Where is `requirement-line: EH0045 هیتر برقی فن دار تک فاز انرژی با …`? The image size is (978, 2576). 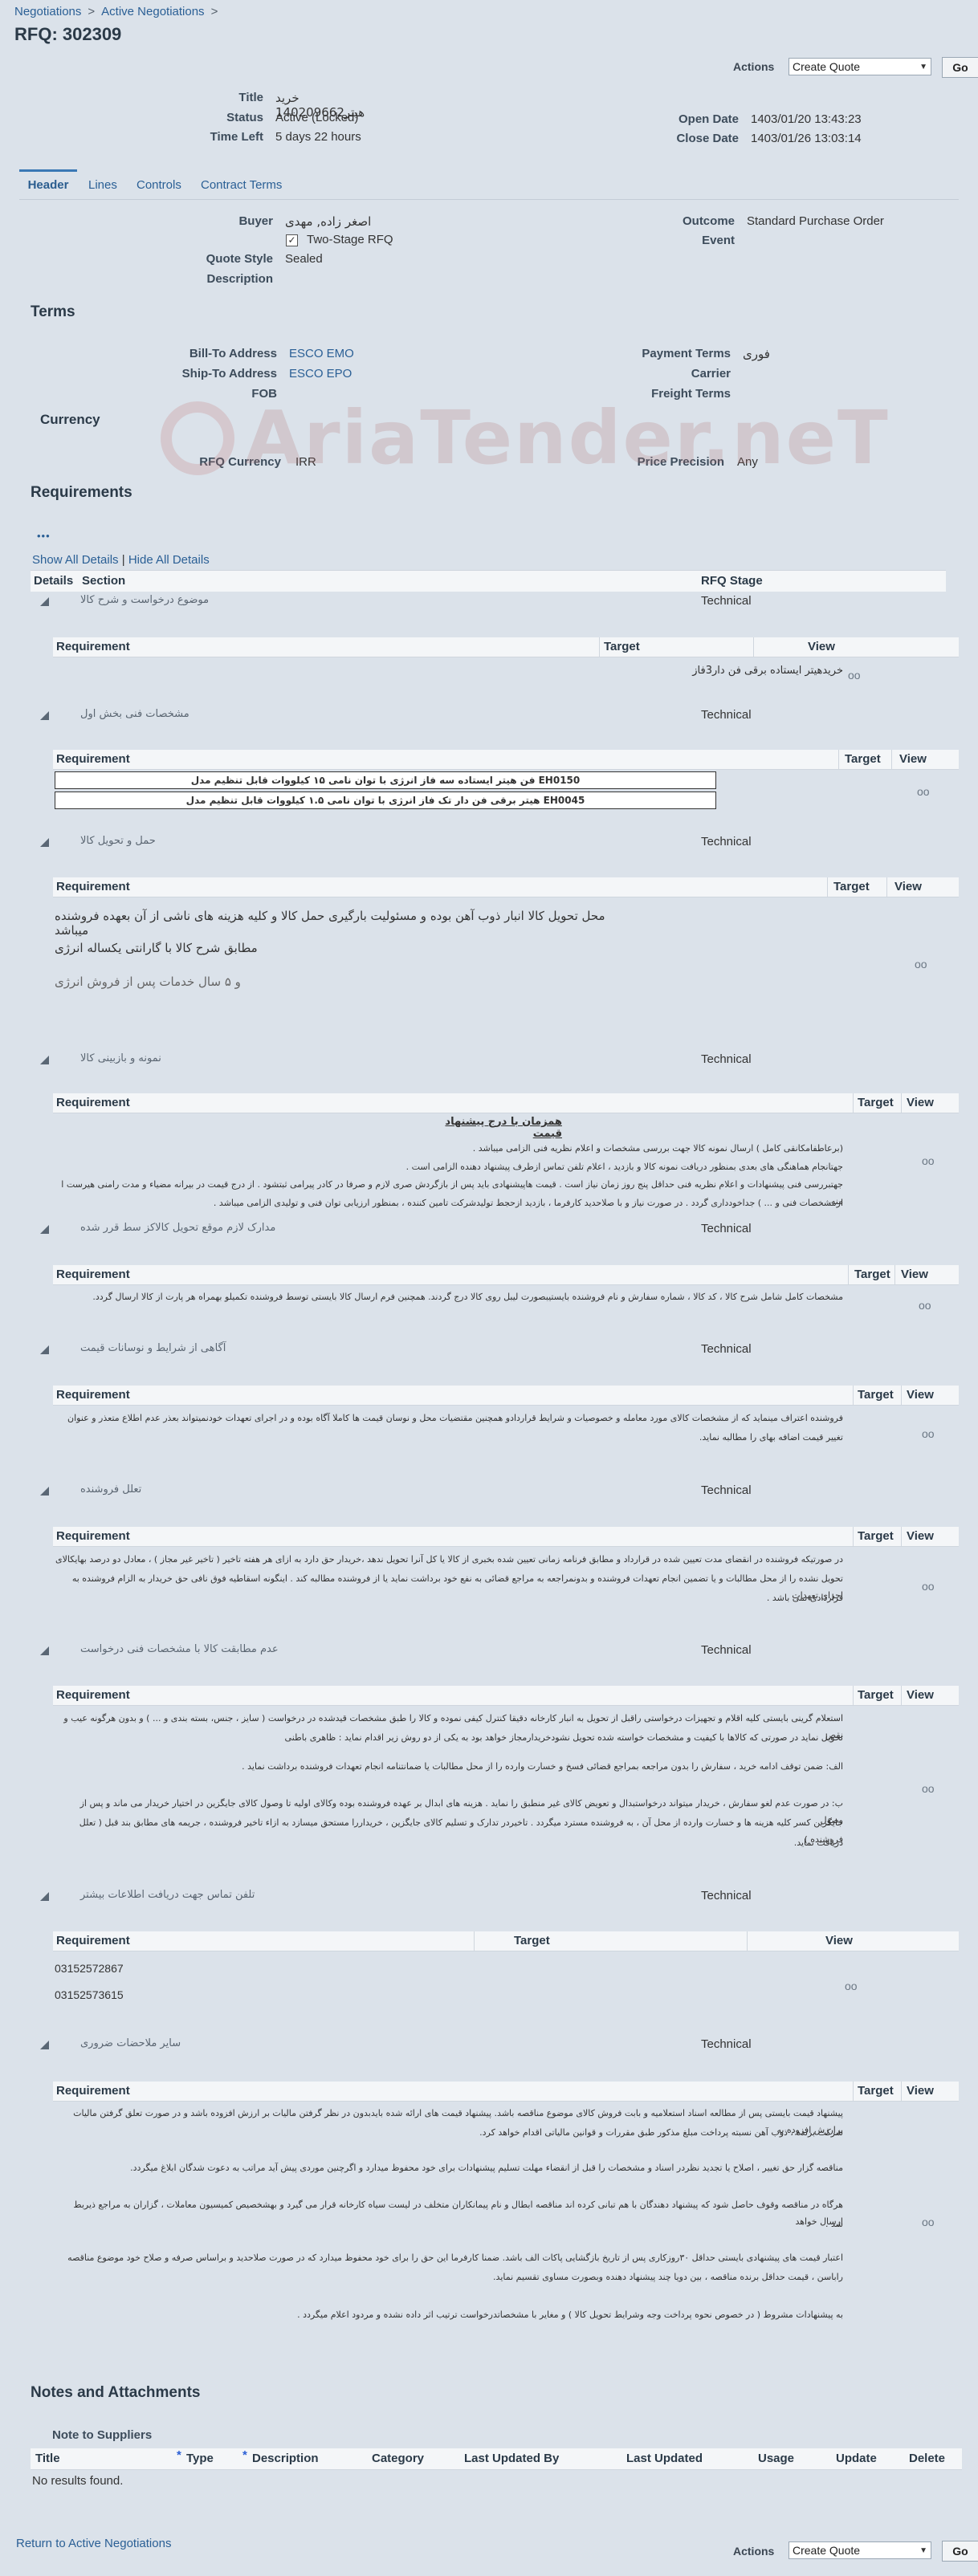 requirement-line: EH0045 هیتر برقی فن دار تک فاز انرژی با … is located at coordinates (385, 800).